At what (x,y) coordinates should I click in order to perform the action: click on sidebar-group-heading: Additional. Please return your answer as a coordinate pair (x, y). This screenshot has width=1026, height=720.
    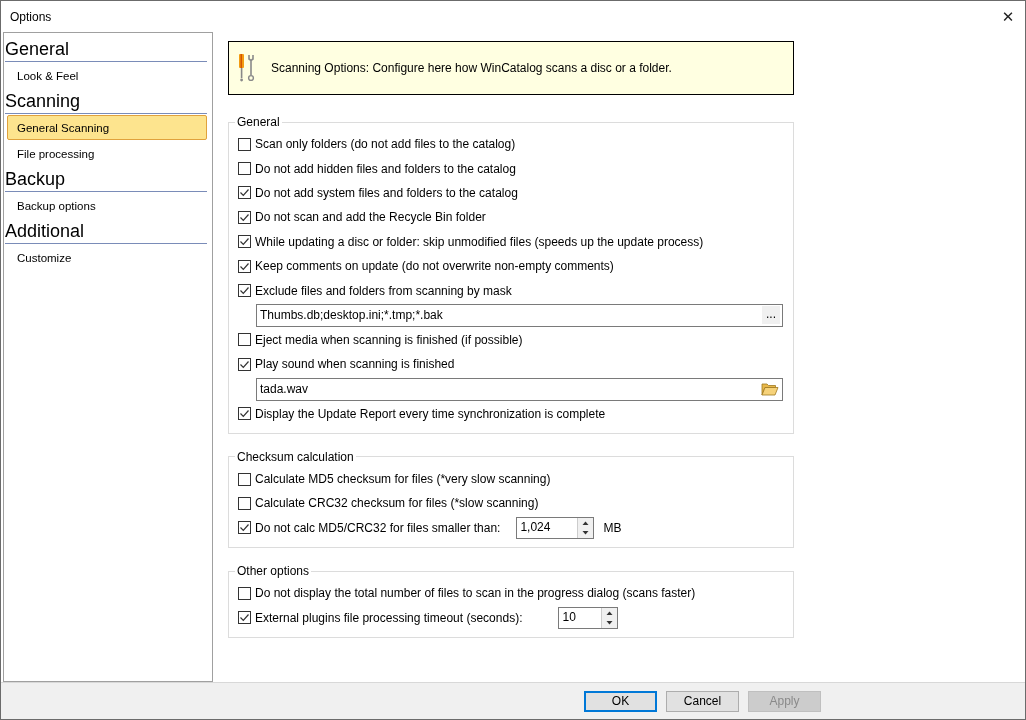
    Looking at the image, I should click on (106, 231).